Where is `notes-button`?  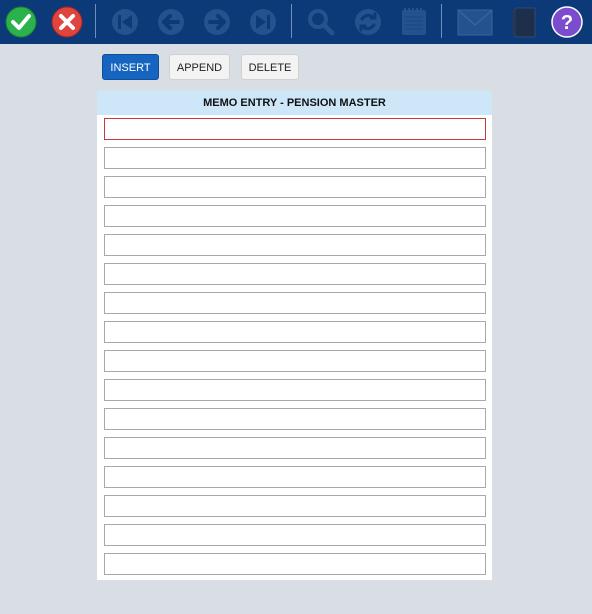
notes-button is located at coordinates (414, 22).